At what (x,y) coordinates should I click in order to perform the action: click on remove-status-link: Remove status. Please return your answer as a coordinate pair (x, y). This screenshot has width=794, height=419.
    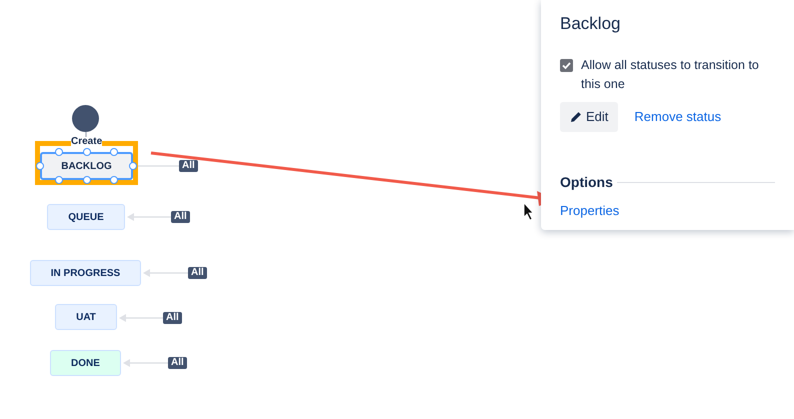
    Looking at the image, I should click on (678, 117).